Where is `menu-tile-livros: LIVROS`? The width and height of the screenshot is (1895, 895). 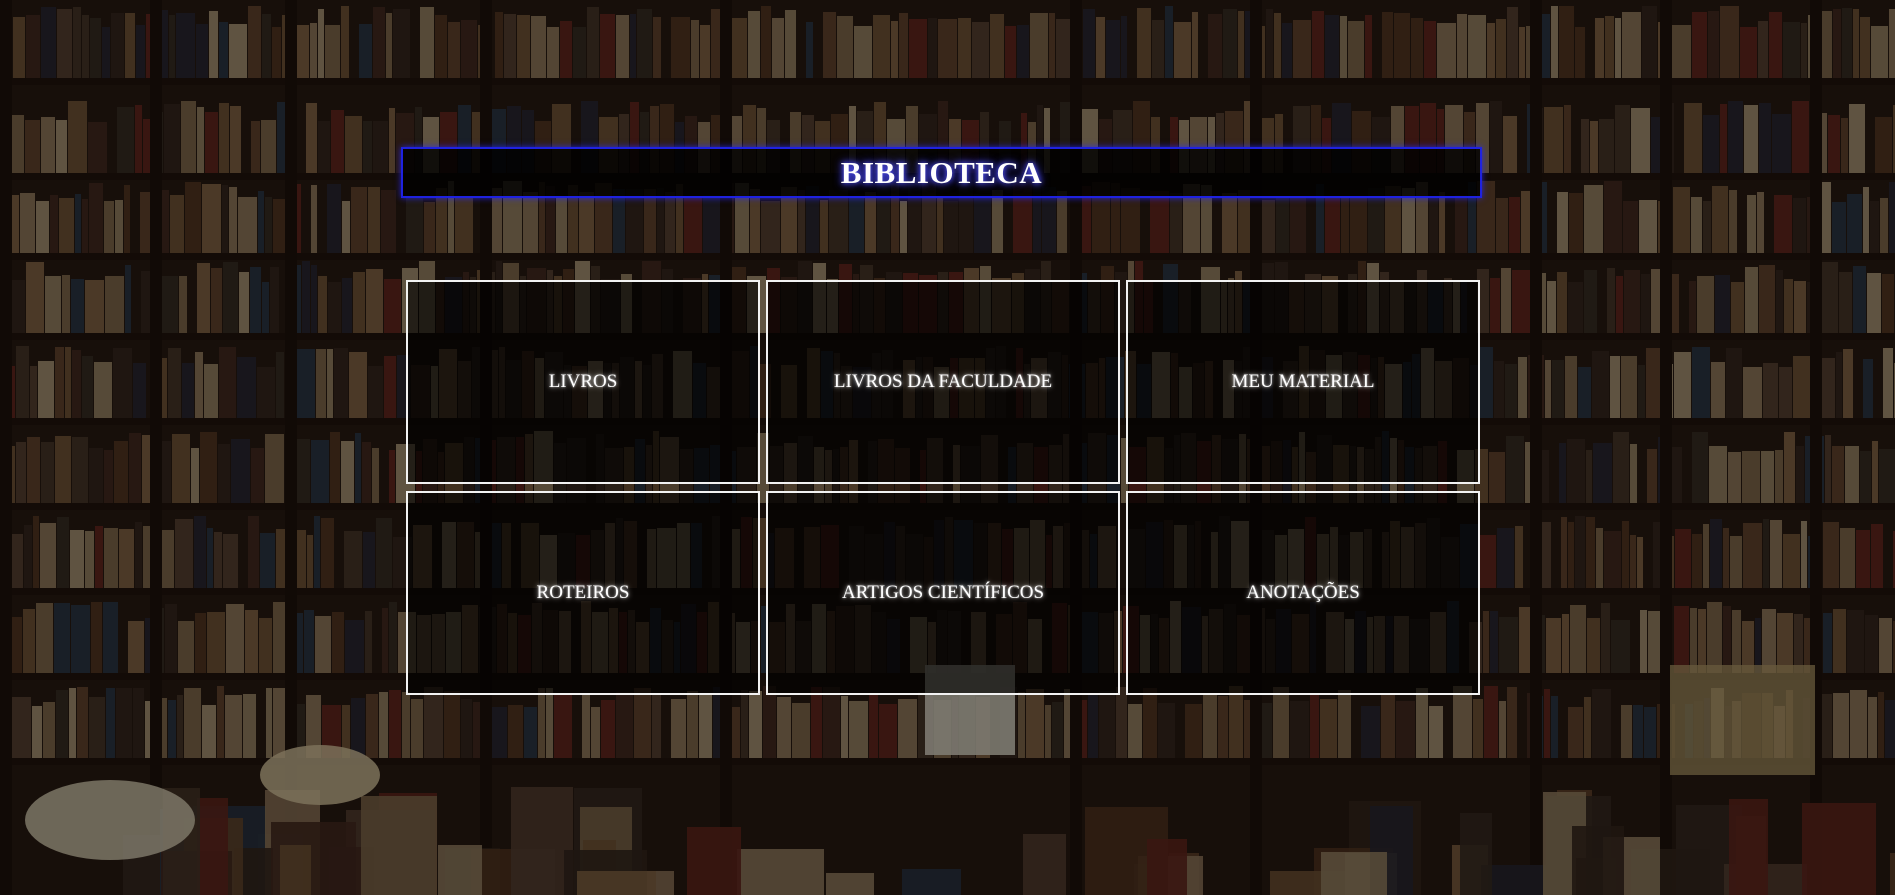
menu-tile-livros: LIVROS is located at coordinates (583, 382).